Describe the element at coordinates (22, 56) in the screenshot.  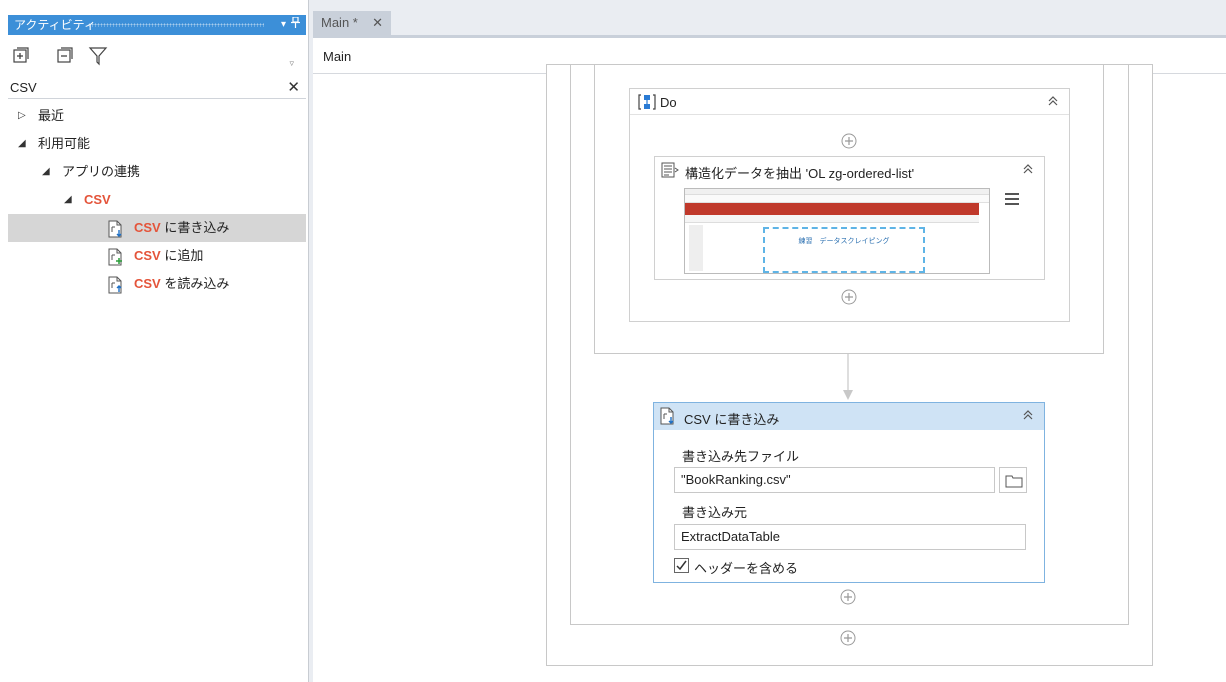
I see `expand-all-icon` at that location.